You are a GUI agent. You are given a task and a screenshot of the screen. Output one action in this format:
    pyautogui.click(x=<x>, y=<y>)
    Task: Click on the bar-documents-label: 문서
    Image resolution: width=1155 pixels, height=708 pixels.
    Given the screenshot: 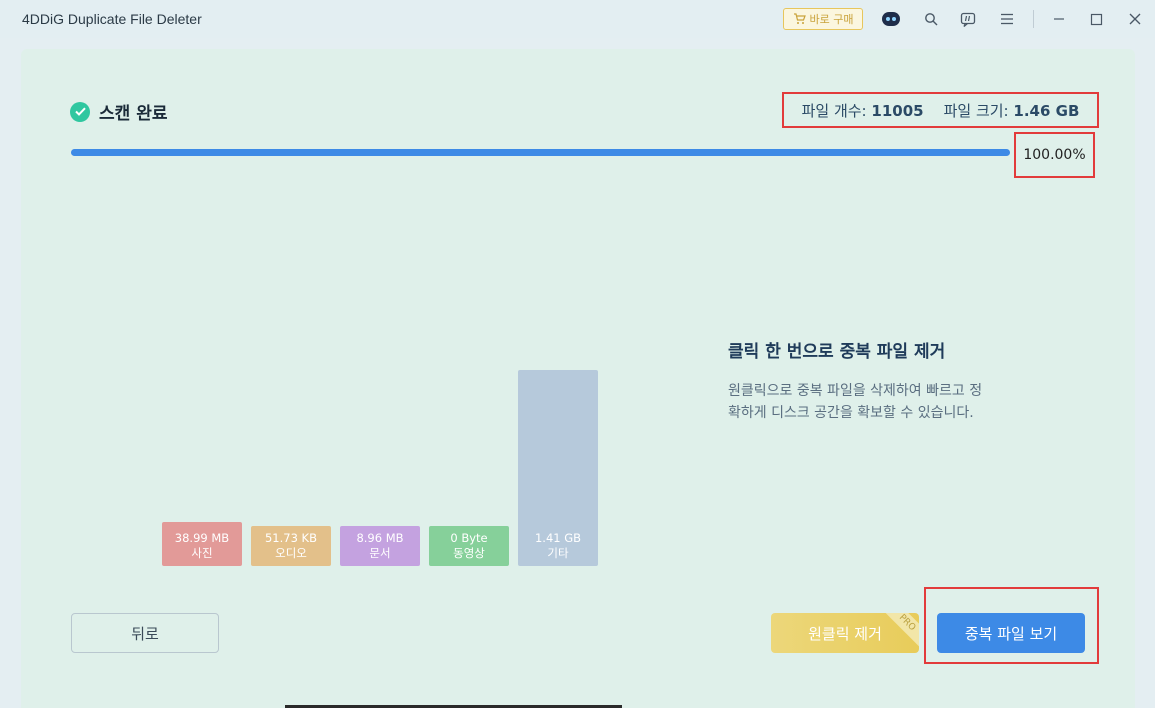 What is the action you would take?
    pyautogui.click(x=380, y=553)
    